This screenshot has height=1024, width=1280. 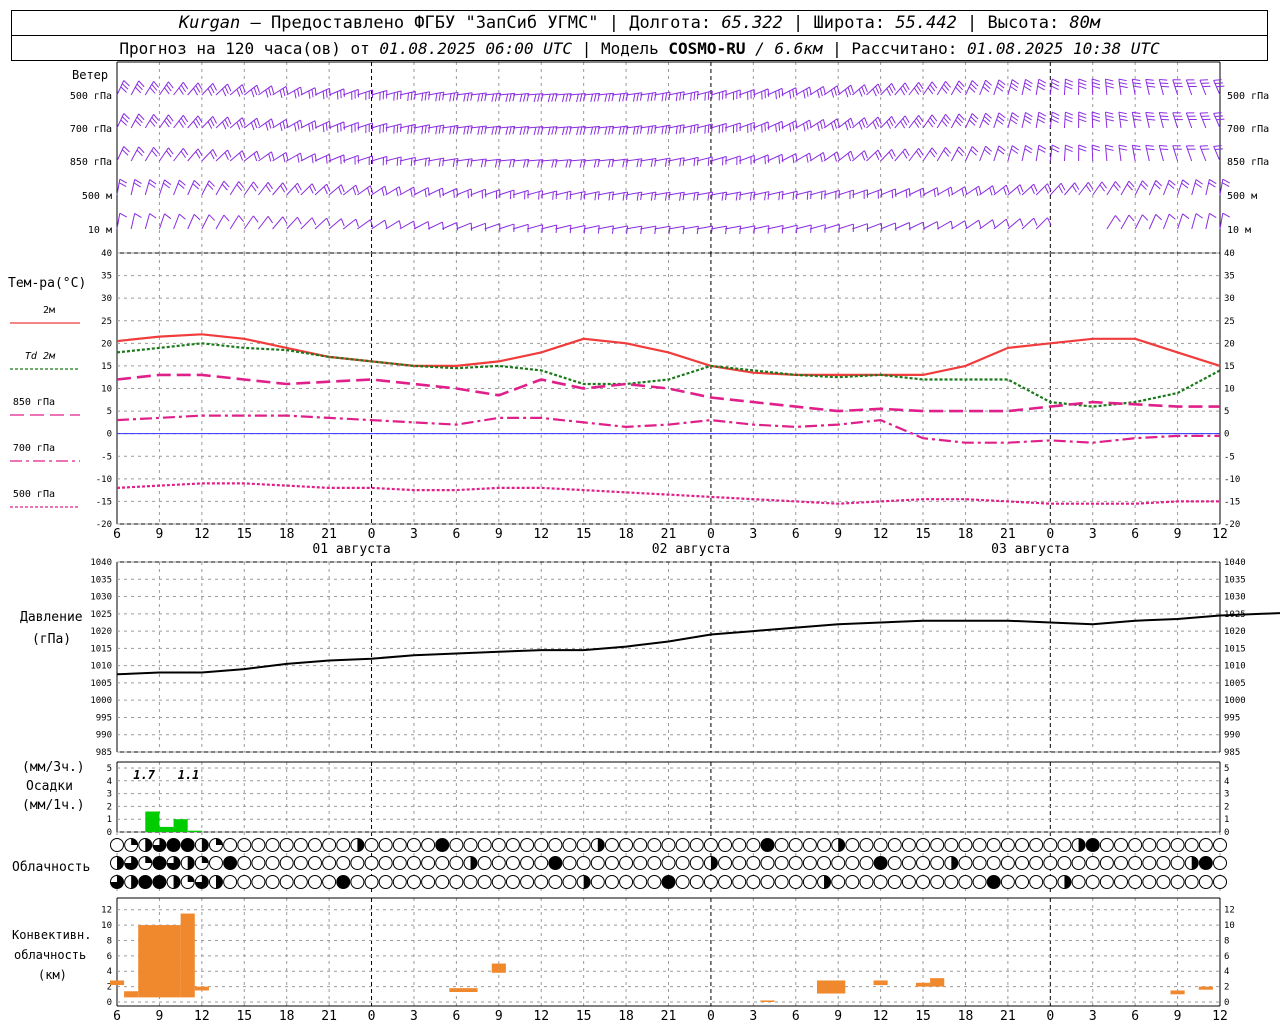 I want to click on time-axis-date: 02 августа, so click(x=691, y=549).